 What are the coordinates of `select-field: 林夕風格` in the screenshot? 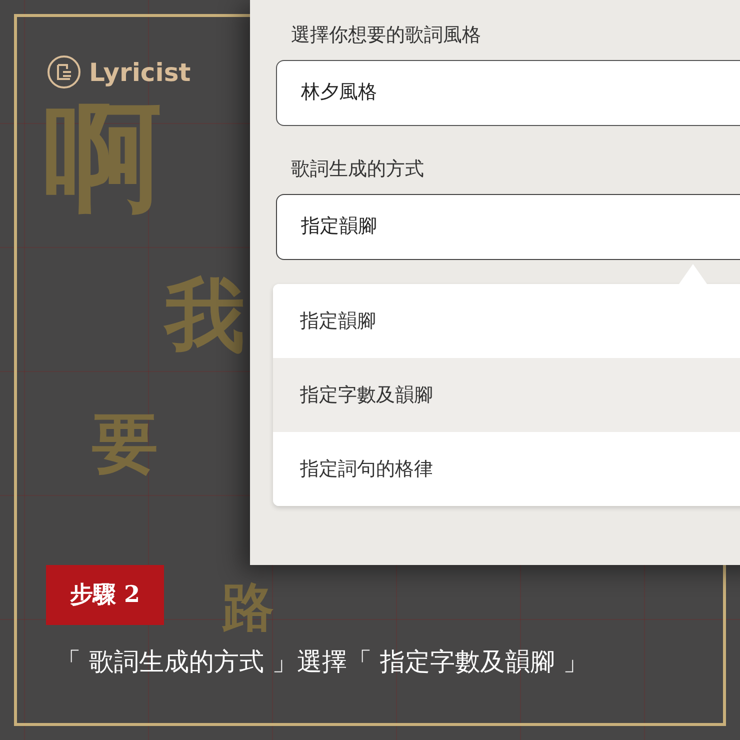 It's located at (508, 93).